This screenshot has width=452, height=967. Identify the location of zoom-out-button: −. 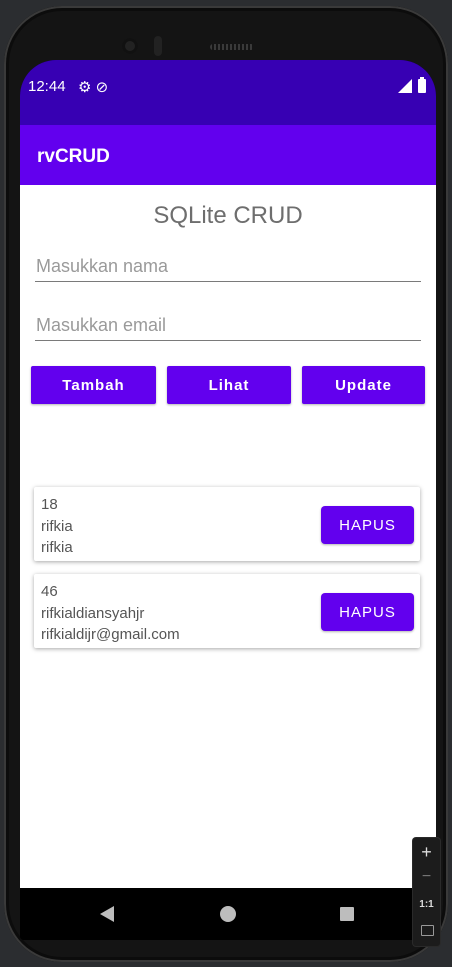
(426, 877).